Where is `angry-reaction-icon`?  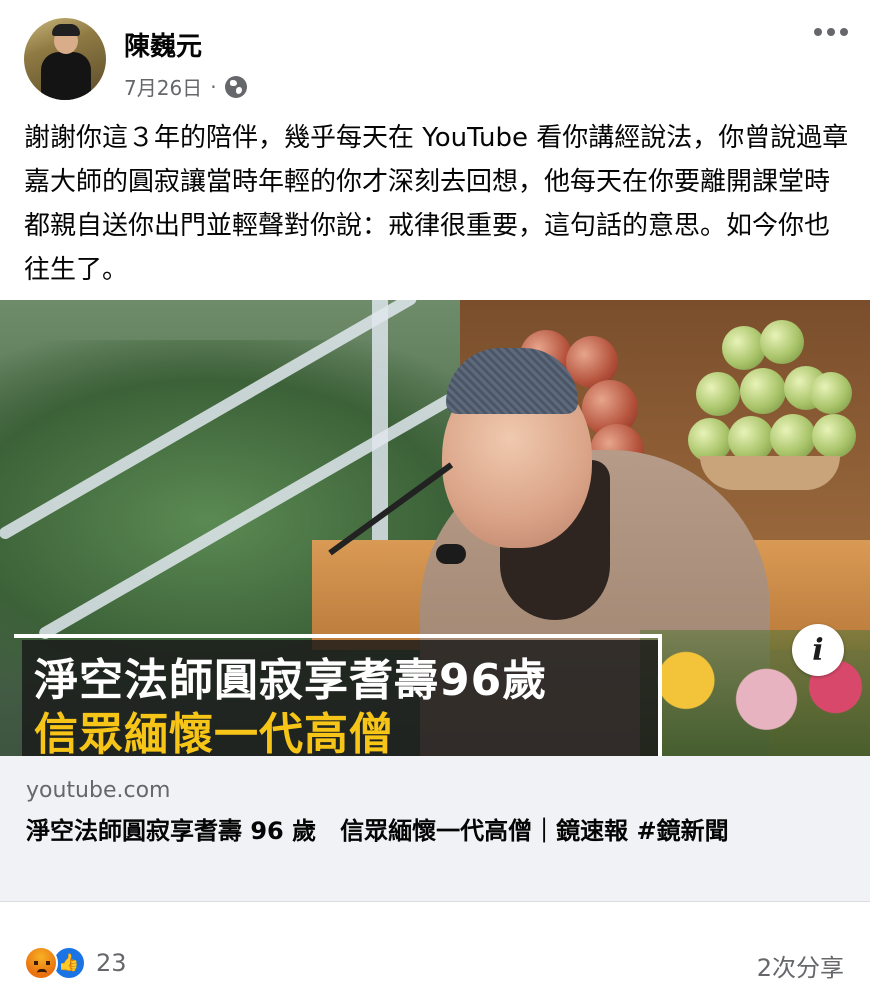
angry-reaction-icon is located at coordinates (41, 963).